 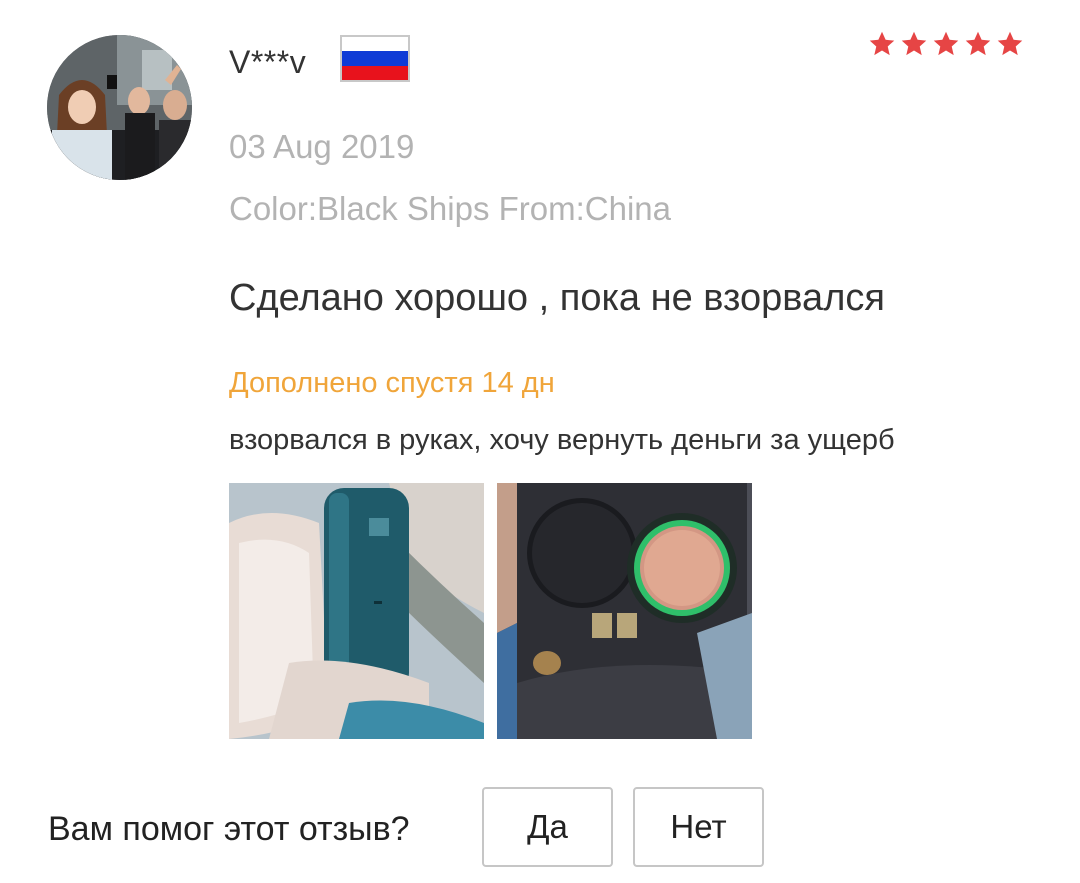 I want to click on helpful-no-button: Нет, so click(x=698, y=827).